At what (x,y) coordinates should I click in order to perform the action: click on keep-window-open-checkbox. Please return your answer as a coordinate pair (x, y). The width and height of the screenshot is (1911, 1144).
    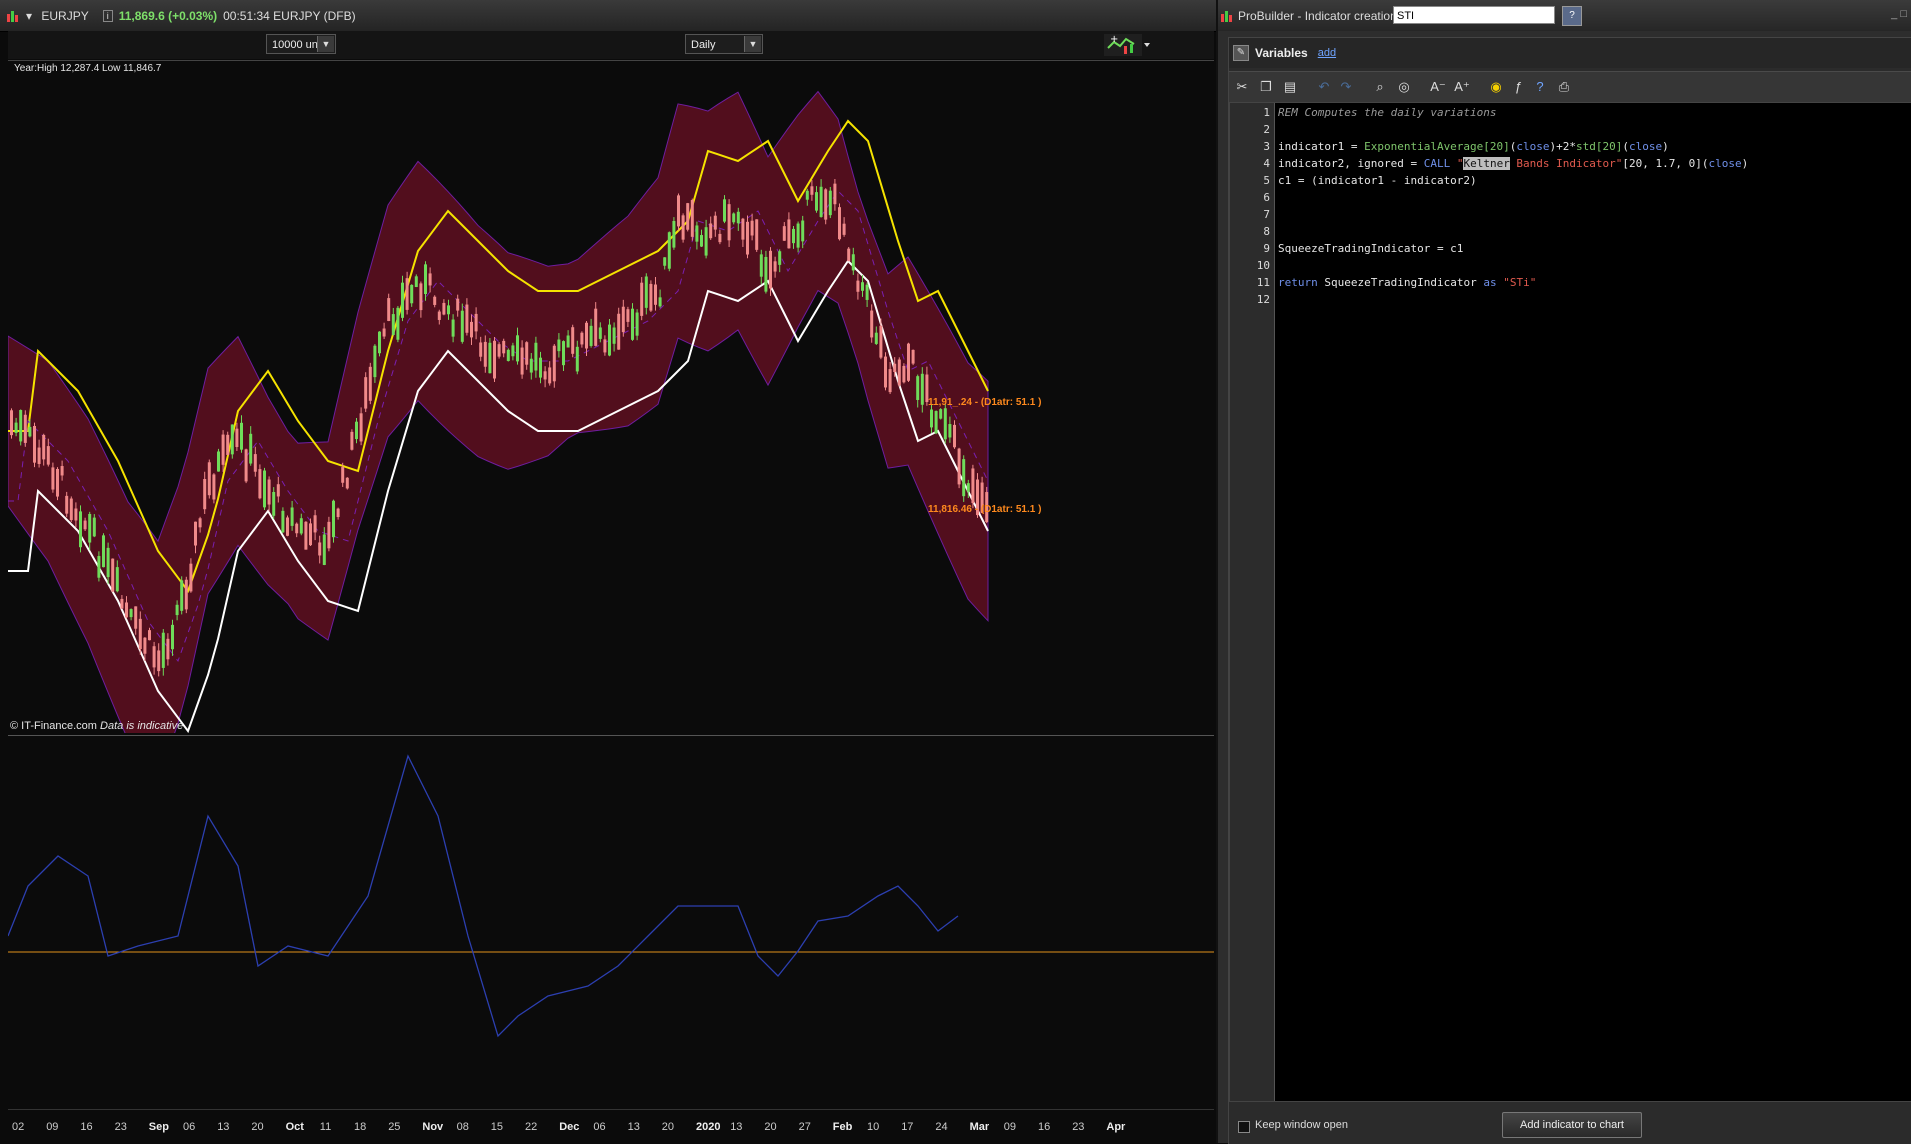
    Looking at the image, I should click on (1244, 1127).